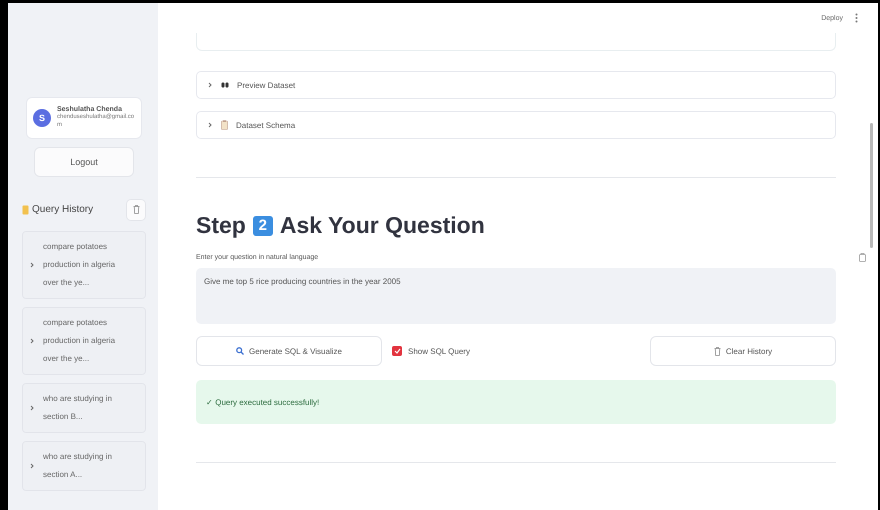  What do you see at coordinates (225, 85) in the screenshot?
I see `eyes-icon` at bounding box center [225, 85].